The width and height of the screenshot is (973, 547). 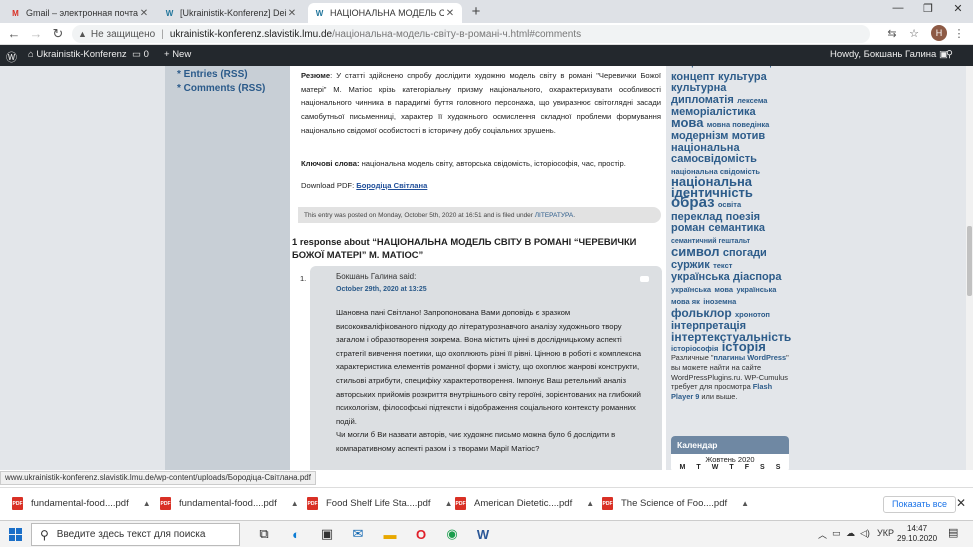 What do you see at coordinates (44, 534) in the screenshot?
I see `search-icon: ⚲` at bounding box center [44, 534].